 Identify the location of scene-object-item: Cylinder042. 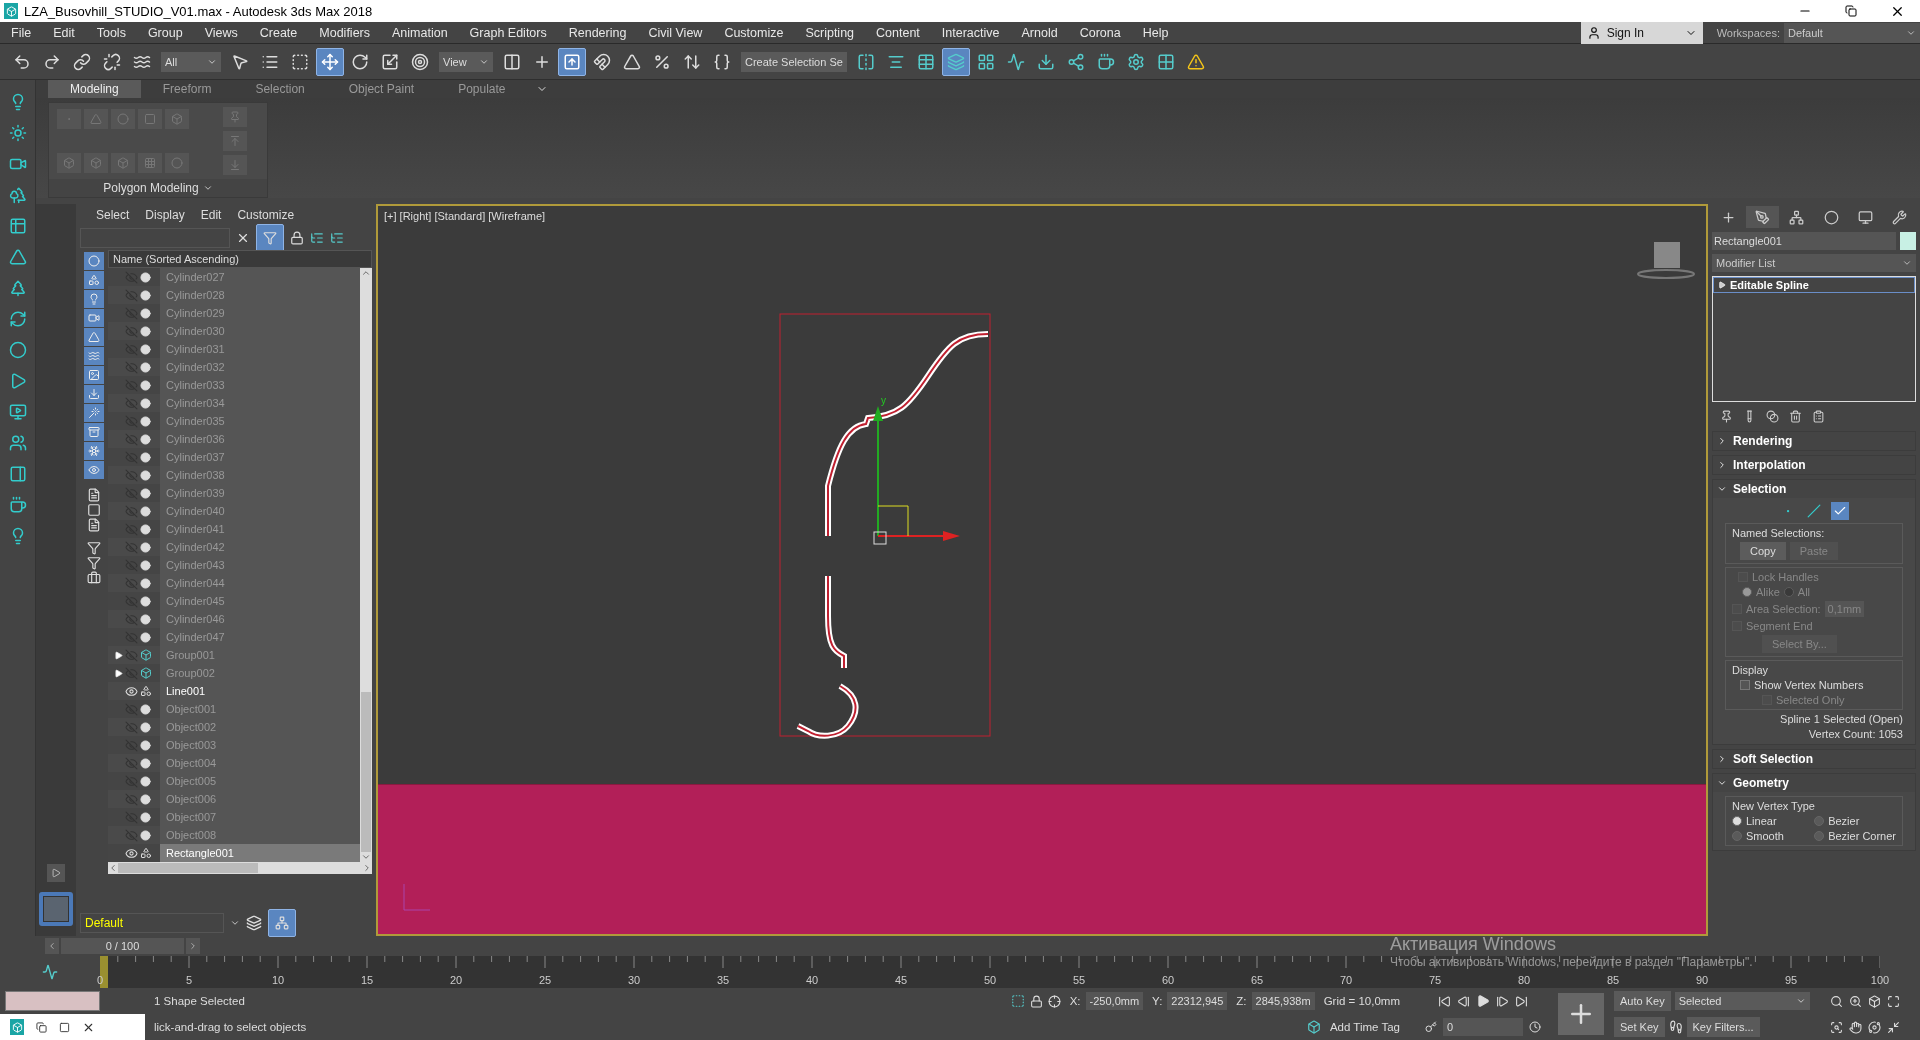
(260, 547).